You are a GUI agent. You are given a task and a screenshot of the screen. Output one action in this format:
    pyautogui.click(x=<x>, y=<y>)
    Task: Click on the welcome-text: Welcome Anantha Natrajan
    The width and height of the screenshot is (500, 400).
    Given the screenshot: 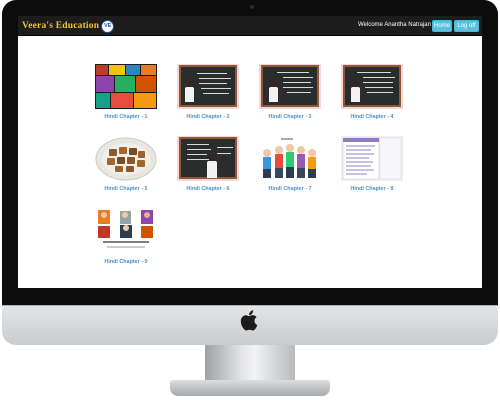 What is the action you would take?
    pyautogui.click(x=394, y=25)
    